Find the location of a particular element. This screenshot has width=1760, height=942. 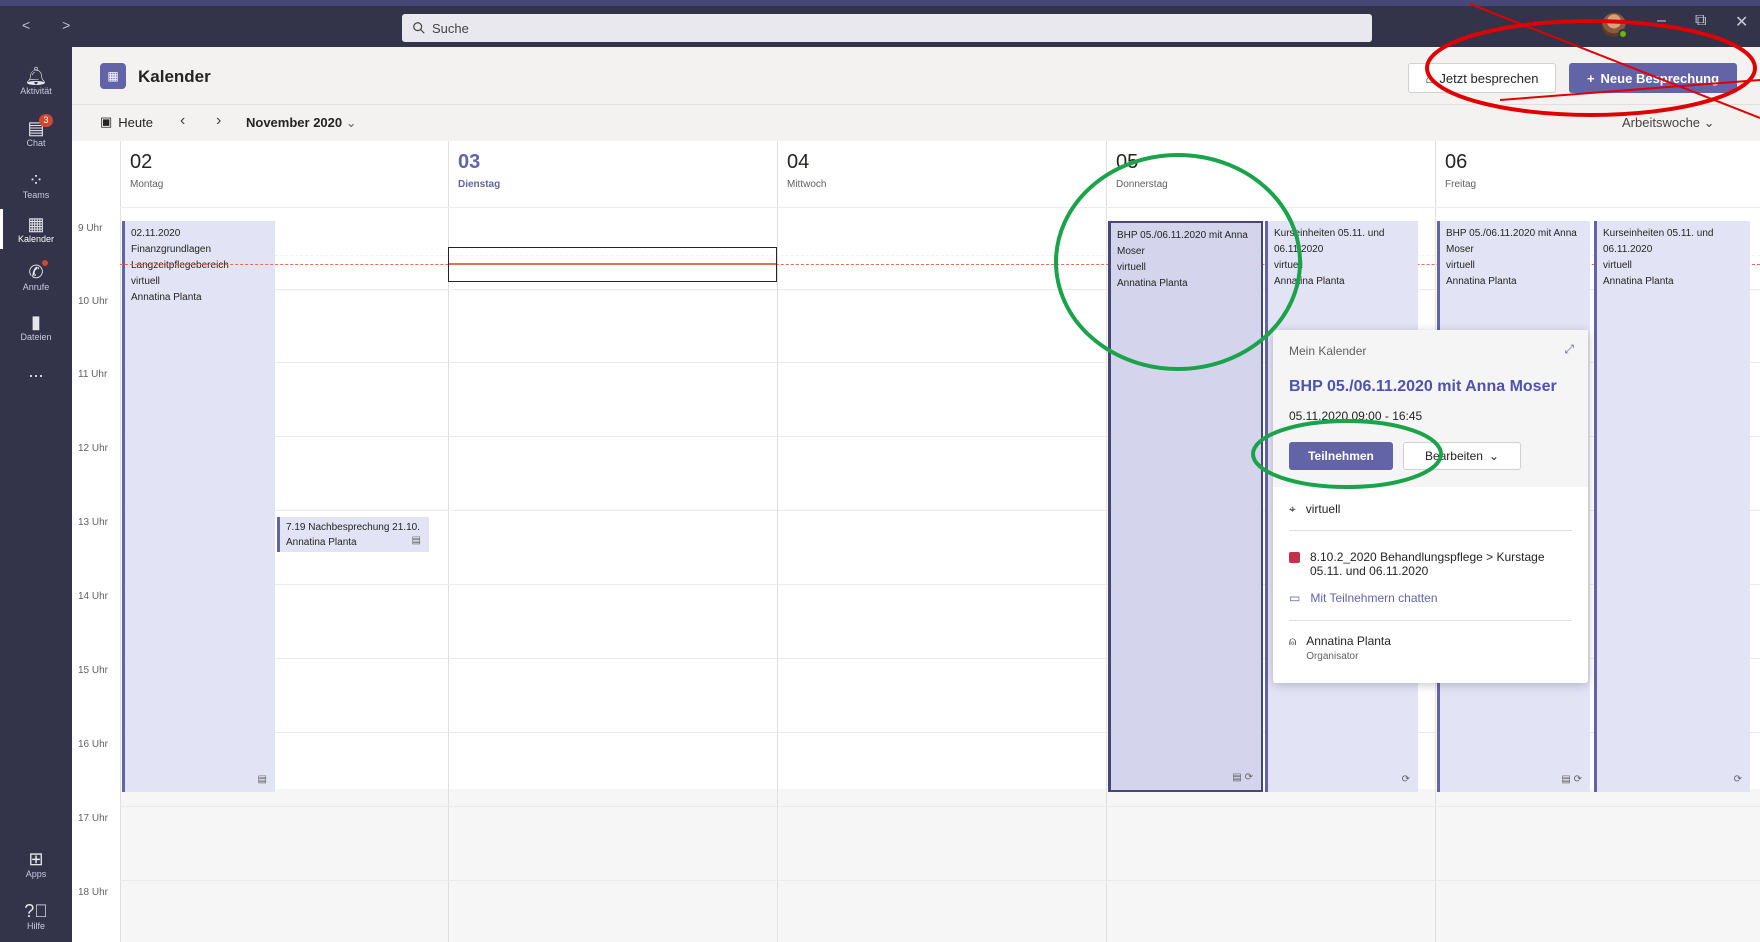

day-name: Donnerstag is located at coordinates (1142, 184).